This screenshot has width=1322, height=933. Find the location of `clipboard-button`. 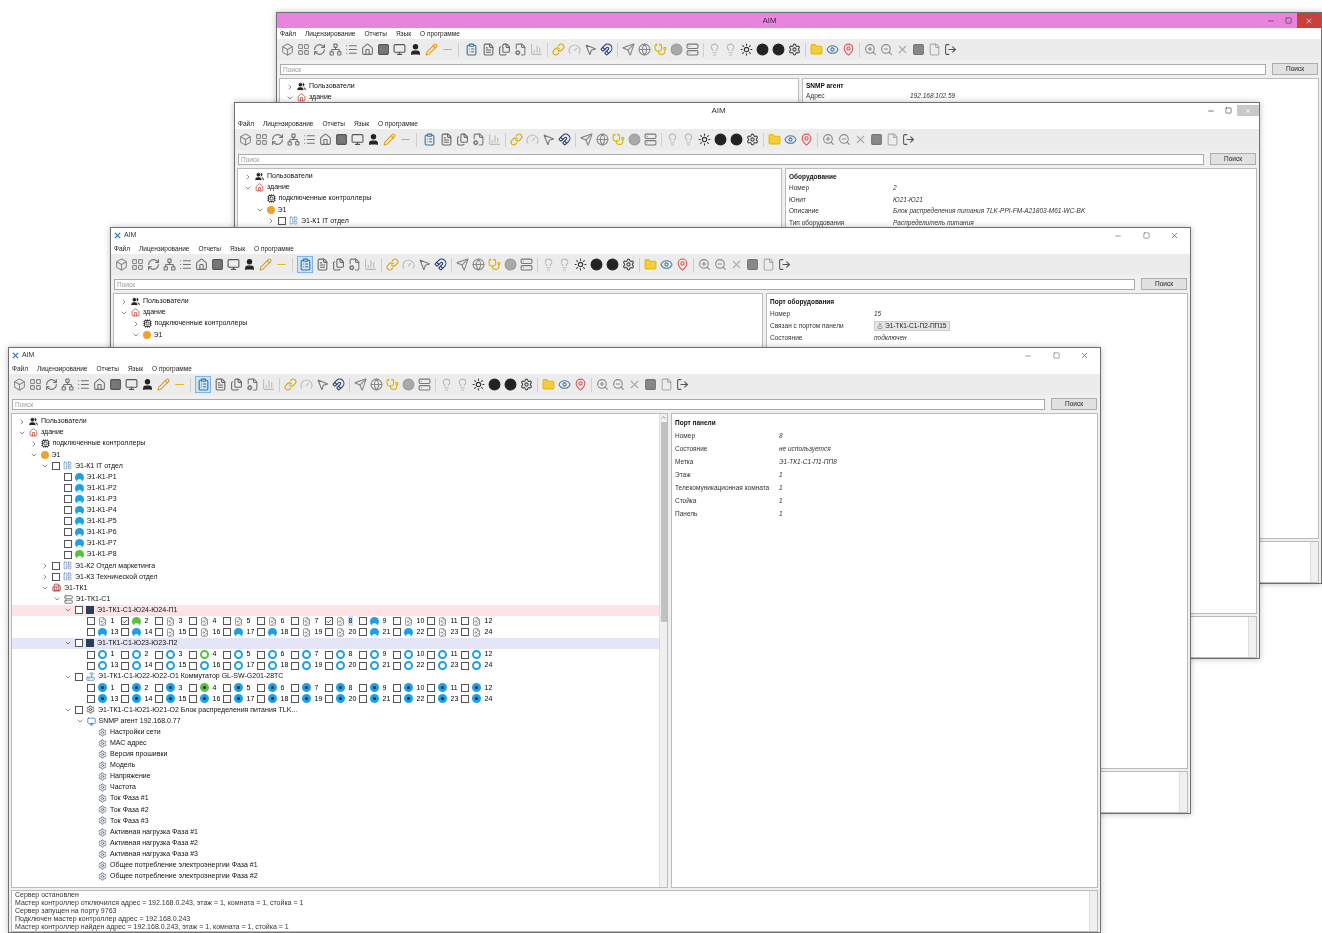

clipboard-button is located at coordinates (203, 384).